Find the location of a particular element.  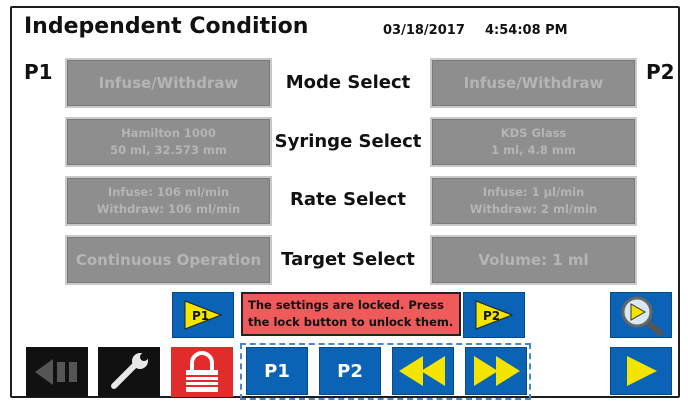

lock-icon is located at coordinates (202, 371).